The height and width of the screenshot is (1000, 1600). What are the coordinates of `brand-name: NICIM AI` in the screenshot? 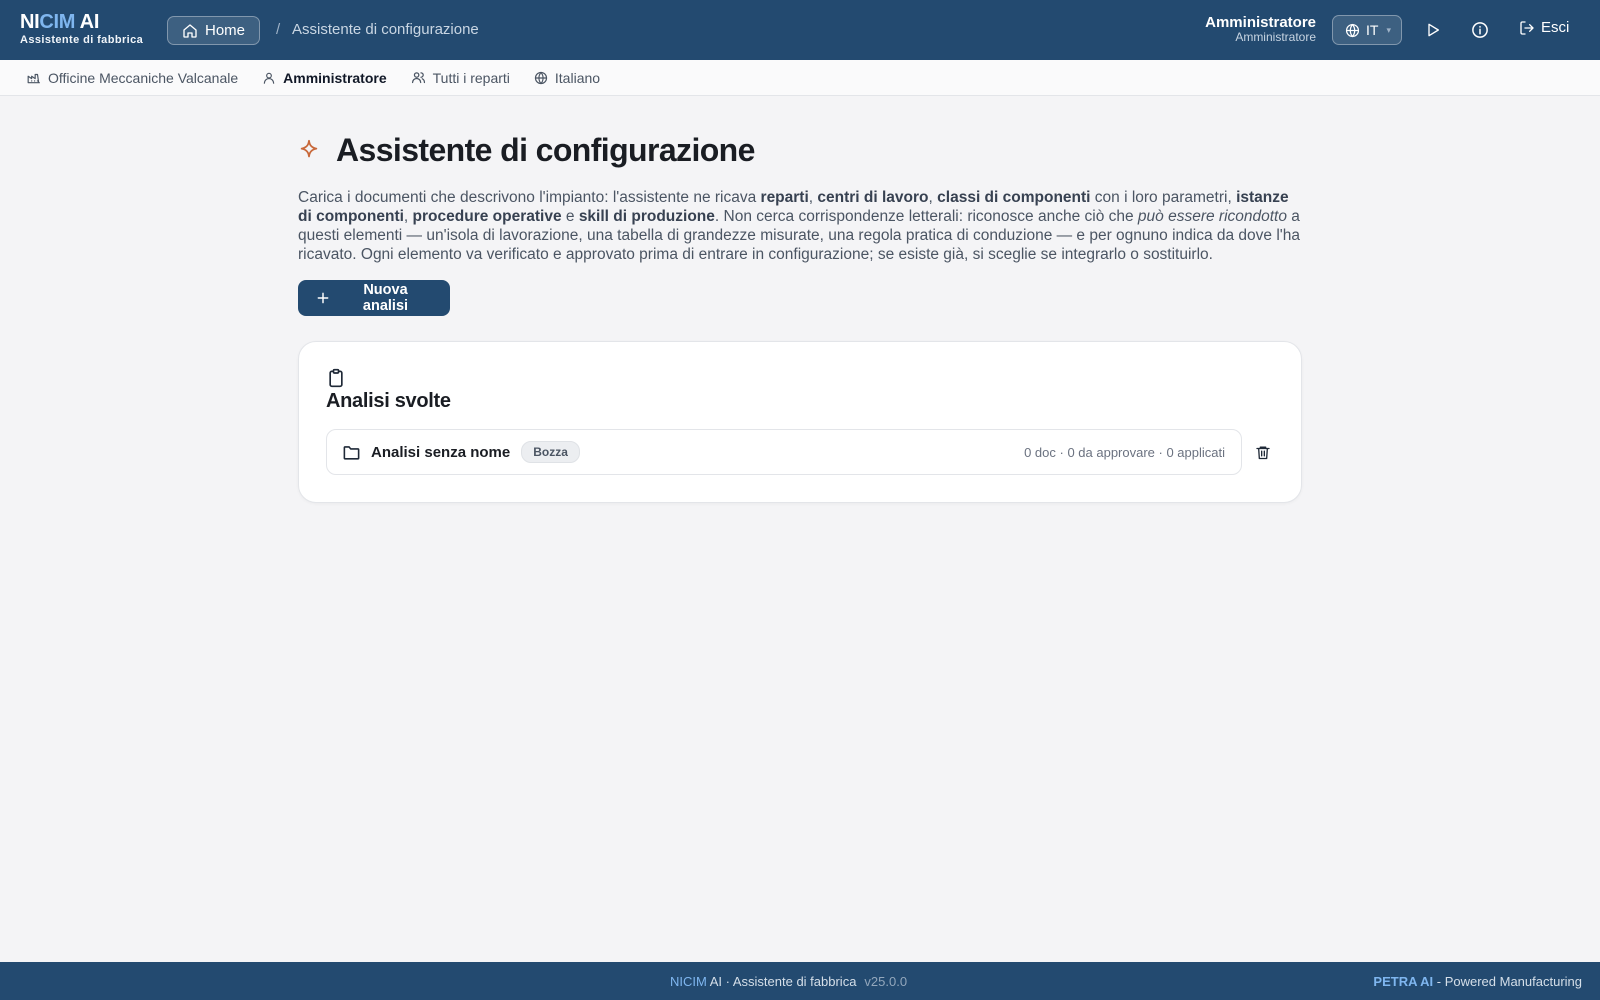 It's located at (60, 22).